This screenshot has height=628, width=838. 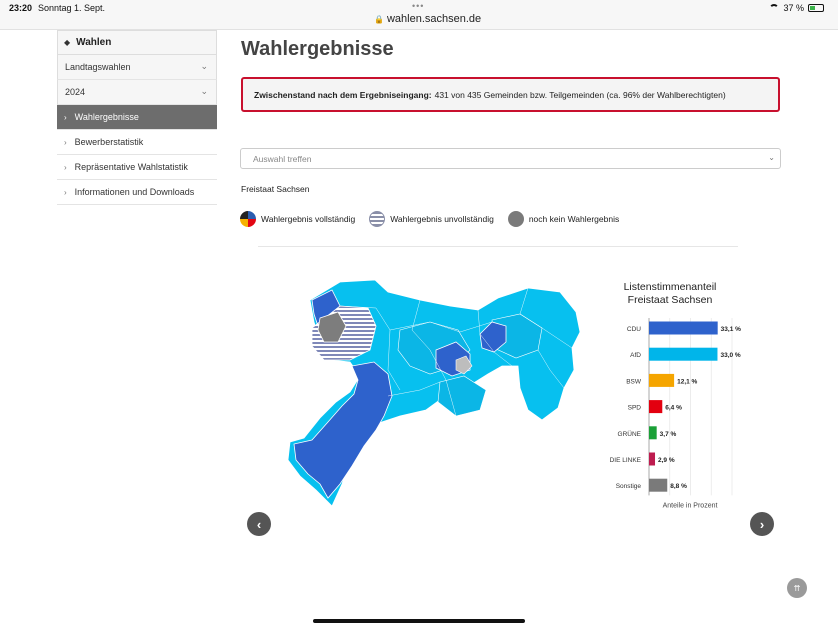 I want to click on next-button: ›, so click(x=762, y=524).